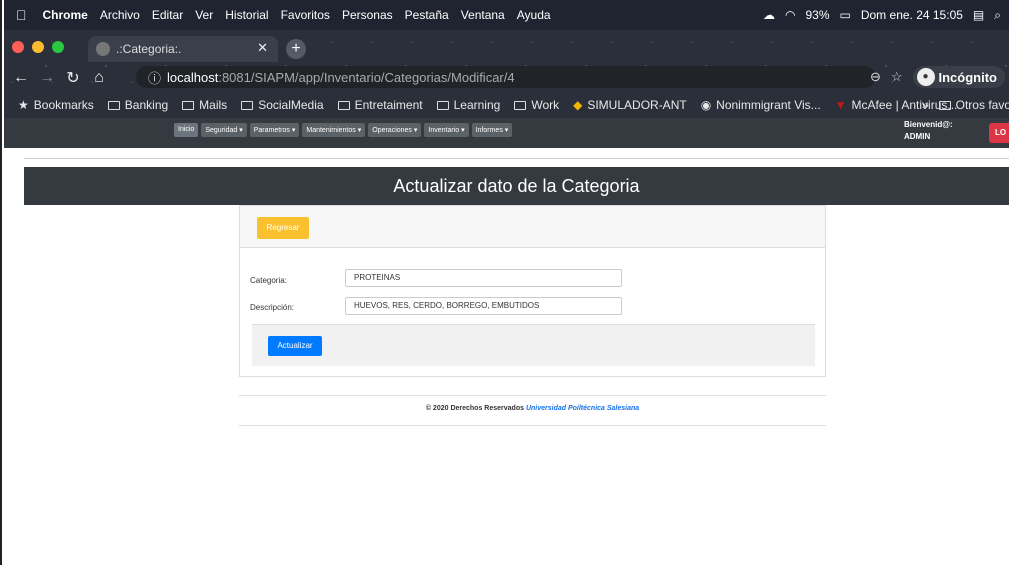 This screenshot has height=565, width=1009. What do you see at coordinates (154, 77) in the screenshot?
I see `info-icon: ⓘ` at bounding box center [154, 77].